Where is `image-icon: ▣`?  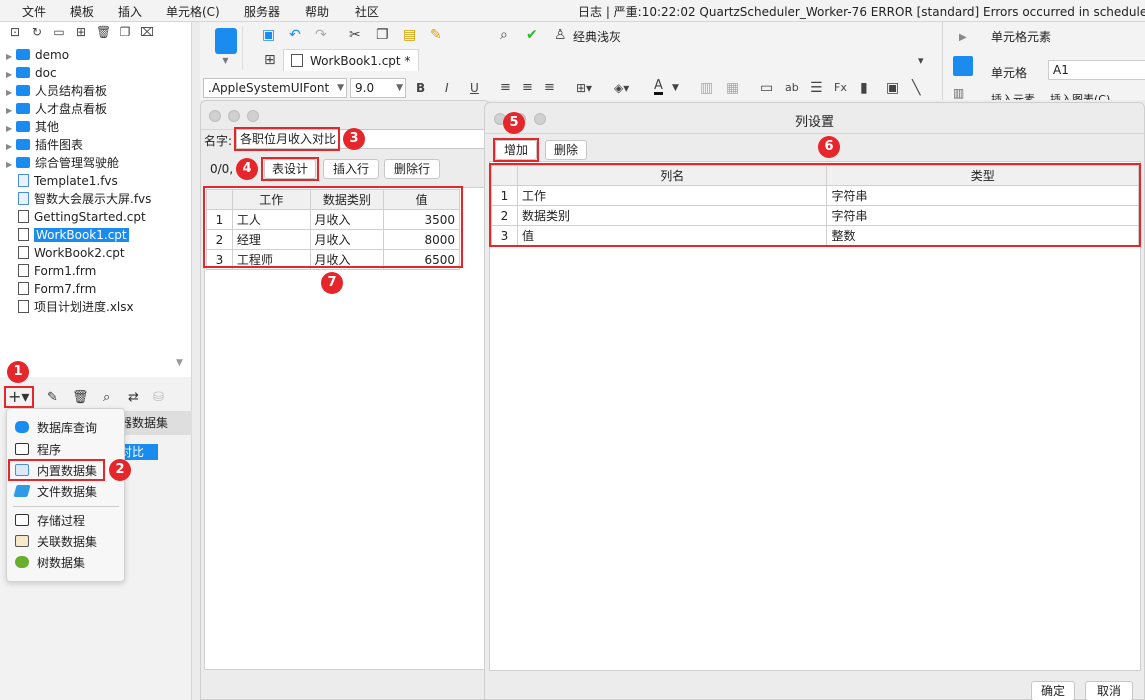
image-icon: ▣ is located at coordinates (892, 88).